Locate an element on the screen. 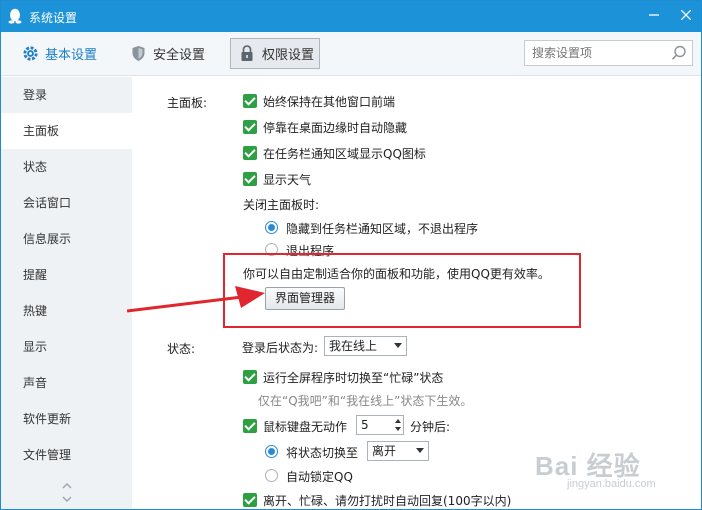 The height and width of the screenshot is (510, 702). sidebar-item-sound: 声音 is located at coordinates (66, 383).